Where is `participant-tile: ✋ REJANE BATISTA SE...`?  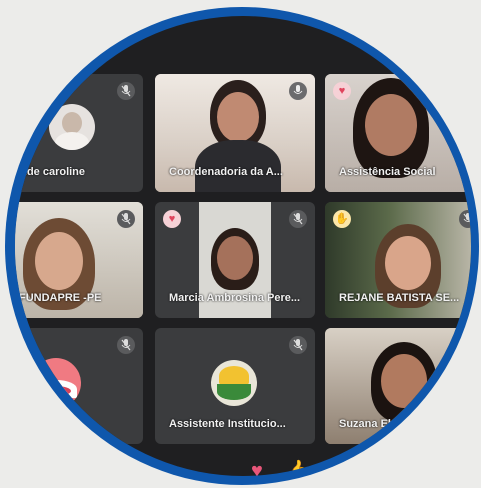 participant-tile: ✋ REJANE BATISTA SE... is located at coordinates (398, 260).